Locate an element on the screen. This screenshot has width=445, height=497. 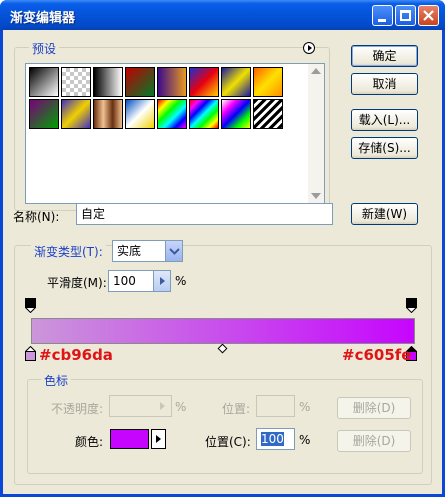
stops-label: 色标 is located at coordinates (56, 380).